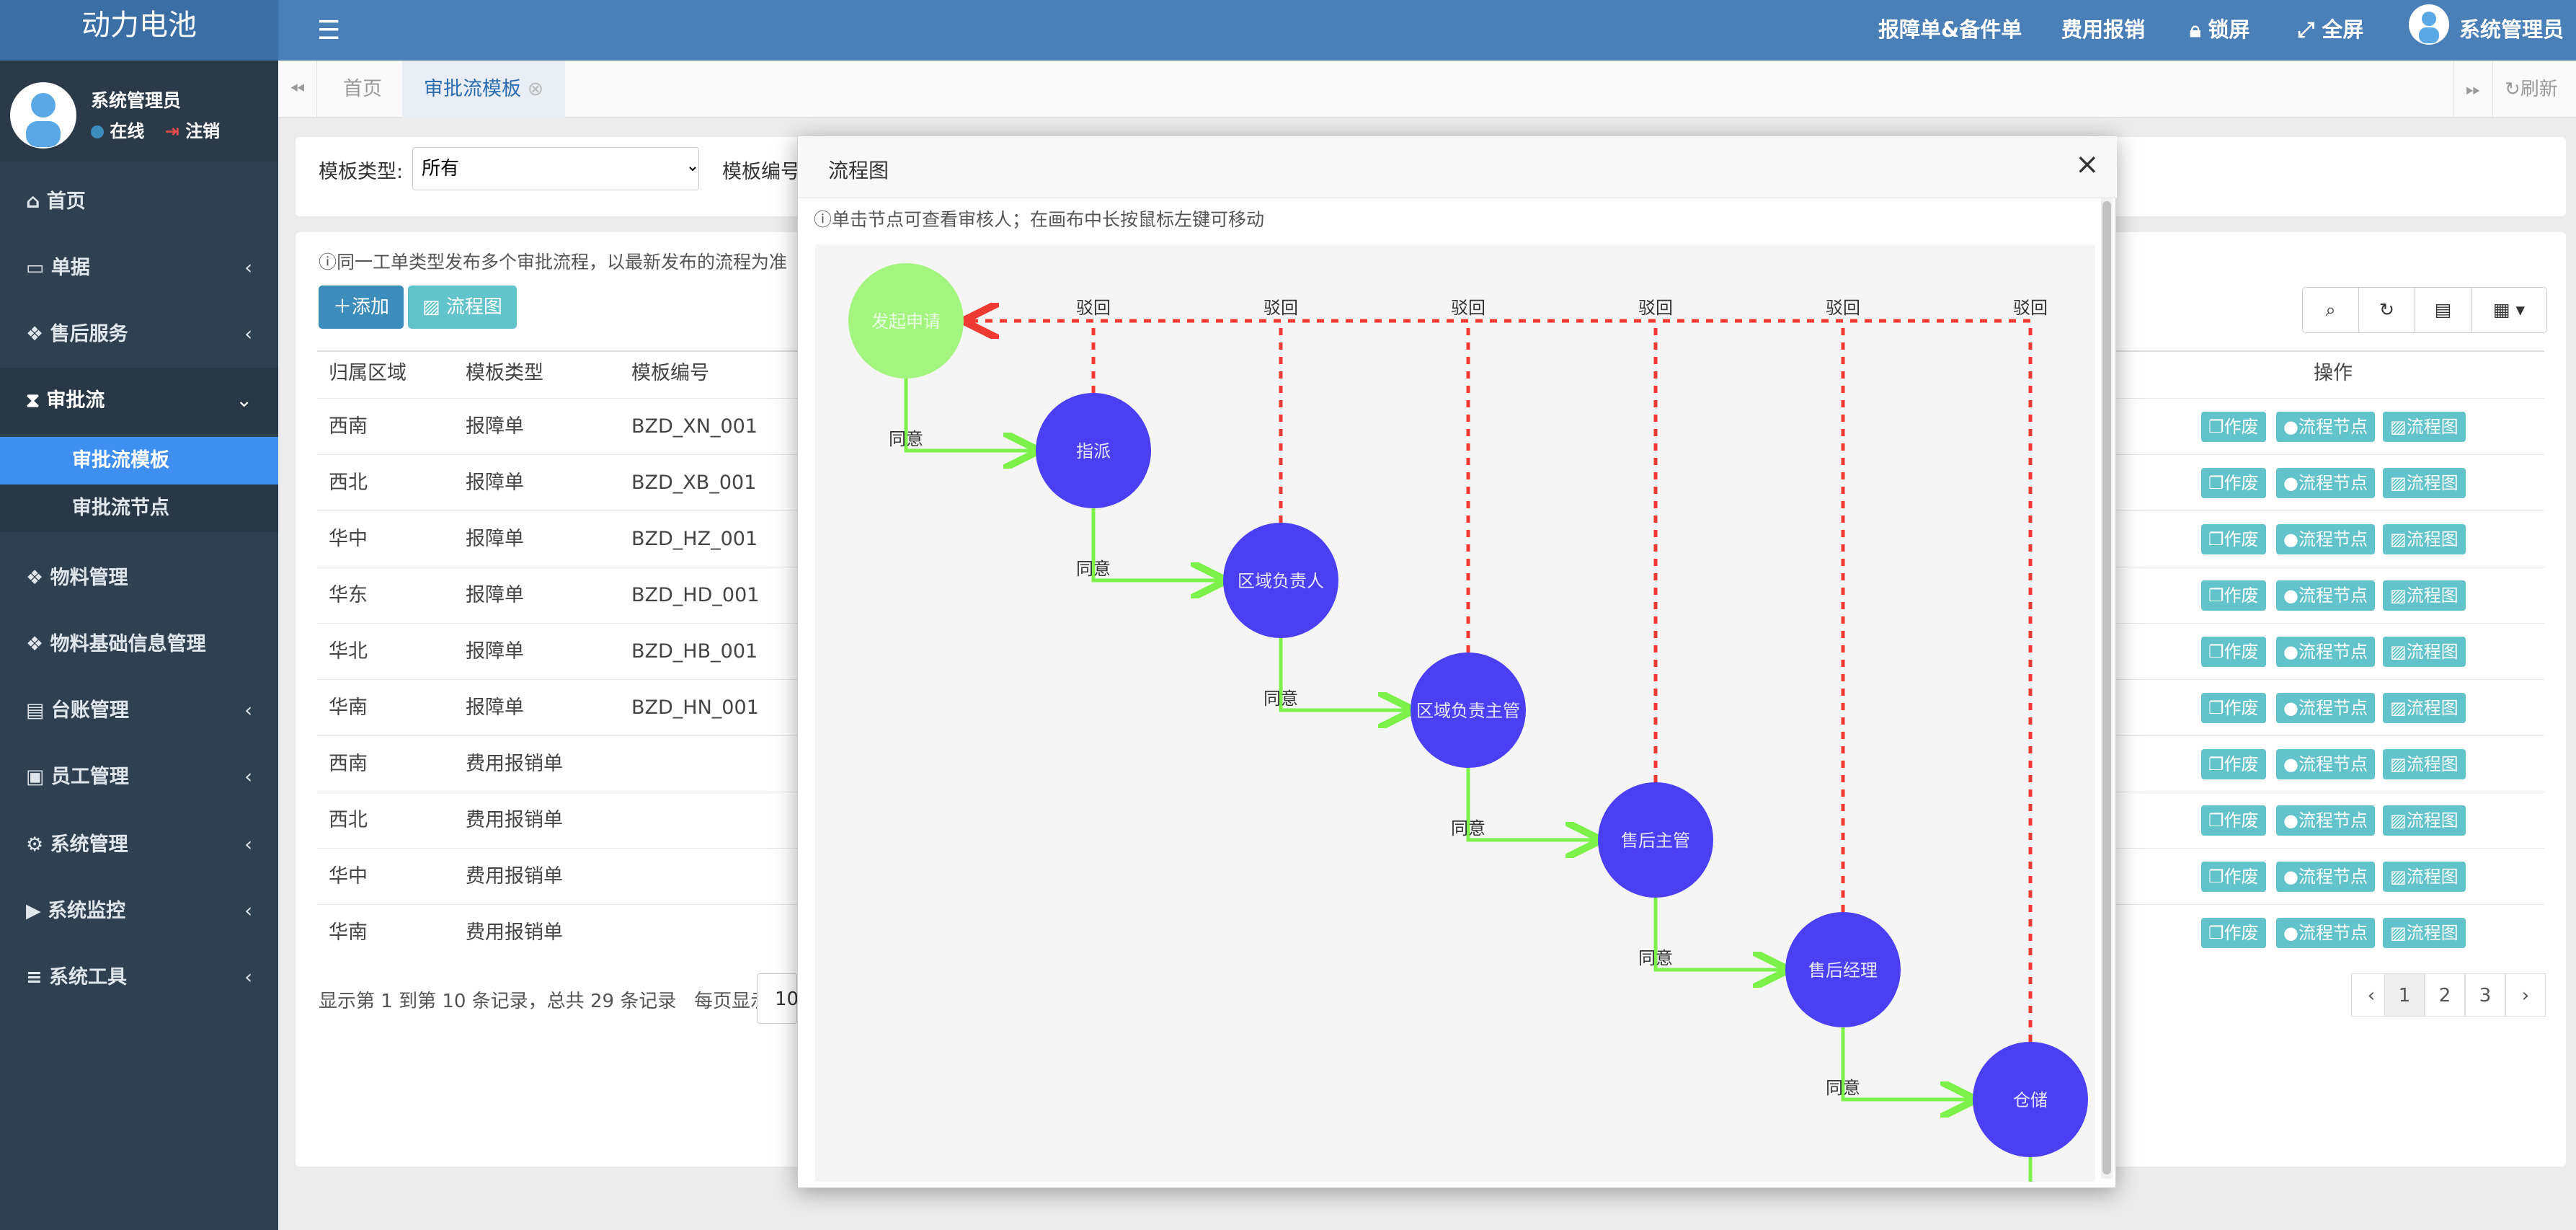  I want to click on columns-icon: ▦ ▾, so click(2508, 310).